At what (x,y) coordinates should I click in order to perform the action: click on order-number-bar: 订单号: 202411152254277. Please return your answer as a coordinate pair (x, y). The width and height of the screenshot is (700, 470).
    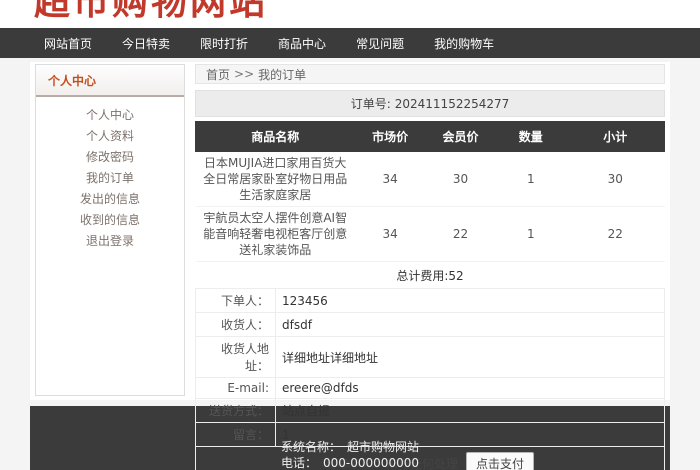
    Looking at the image, I should click on (430, 103).